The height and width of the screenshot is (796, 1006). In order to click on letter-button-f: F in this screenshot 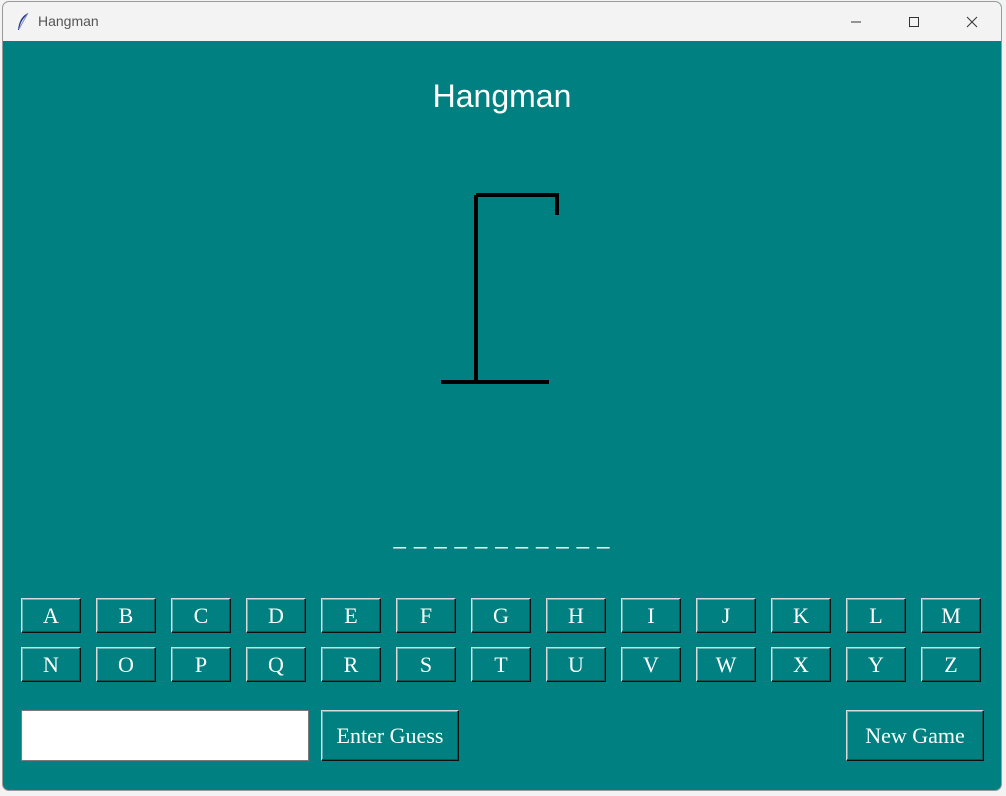, I will do `click(426, 615)`.